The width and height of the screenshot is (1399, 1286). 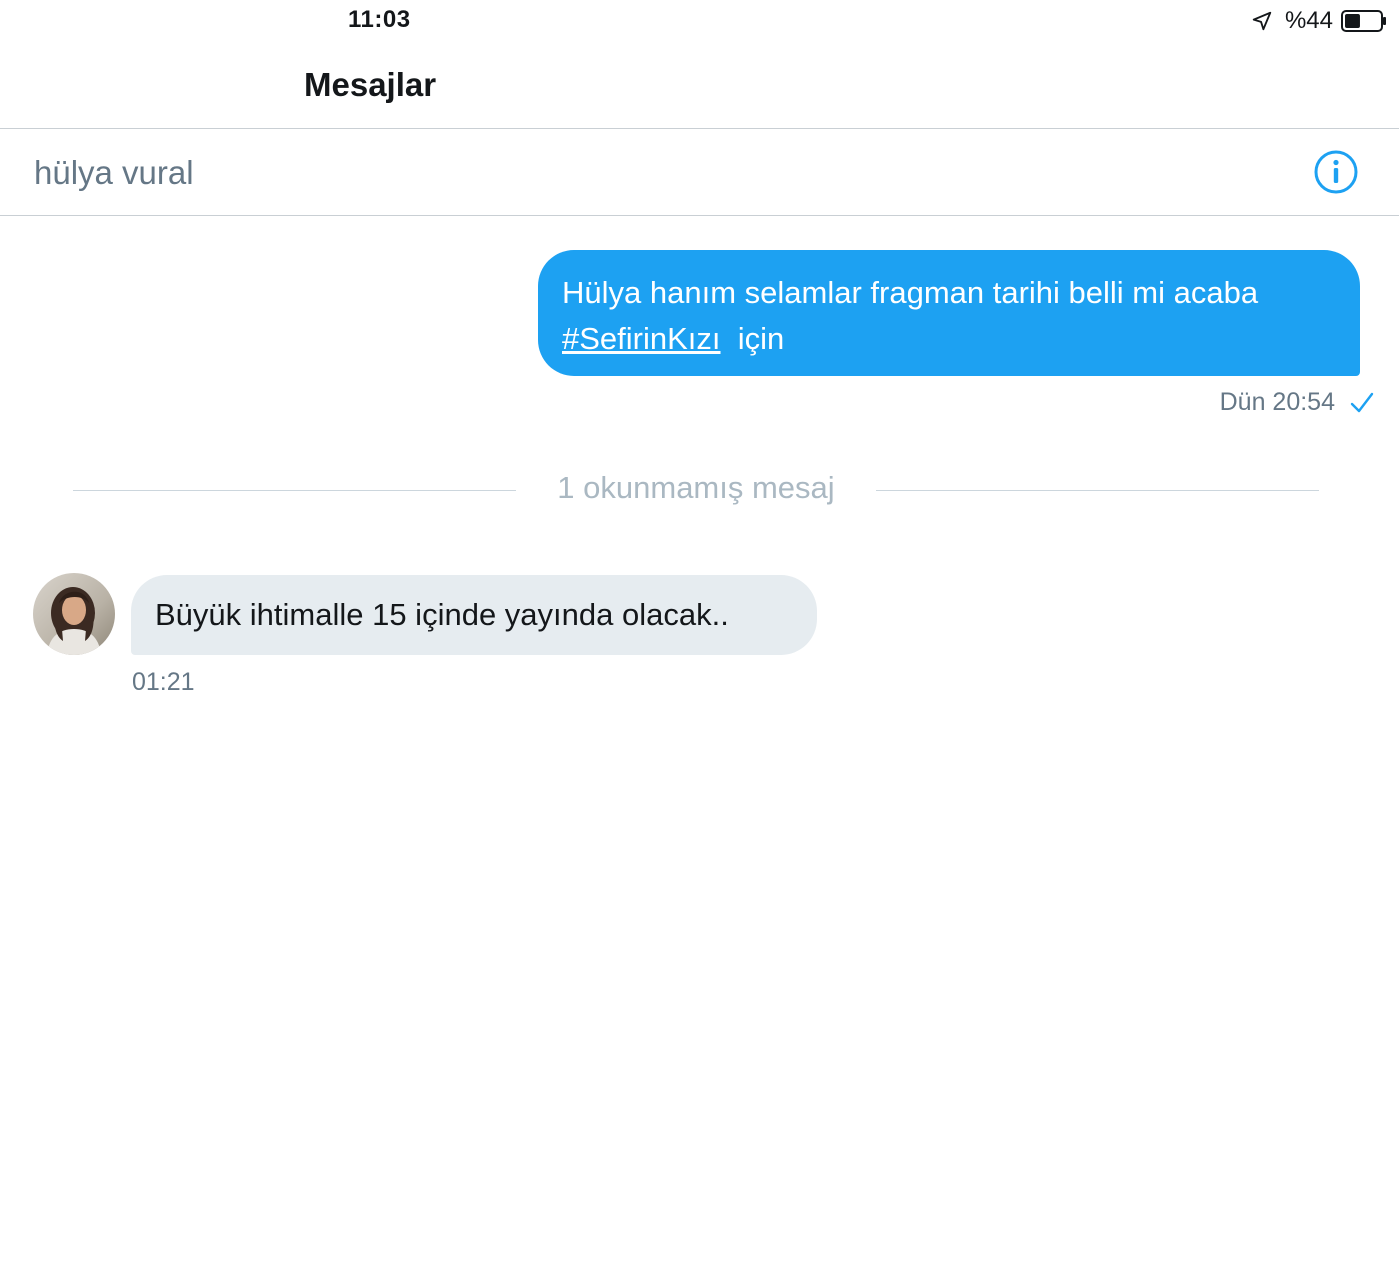 I want to click on outgoing-timestamp: Dün 20:54, so click(x=1277, y=402).